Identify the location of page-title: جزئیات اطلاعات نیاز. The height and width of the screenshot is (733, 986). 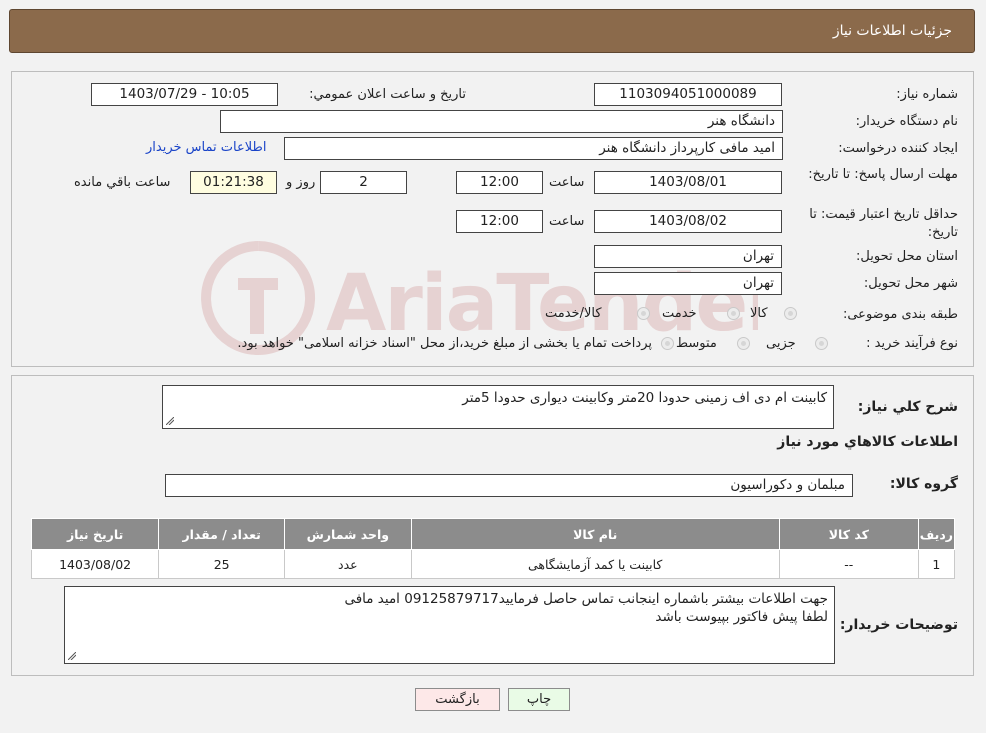
(892, 31).